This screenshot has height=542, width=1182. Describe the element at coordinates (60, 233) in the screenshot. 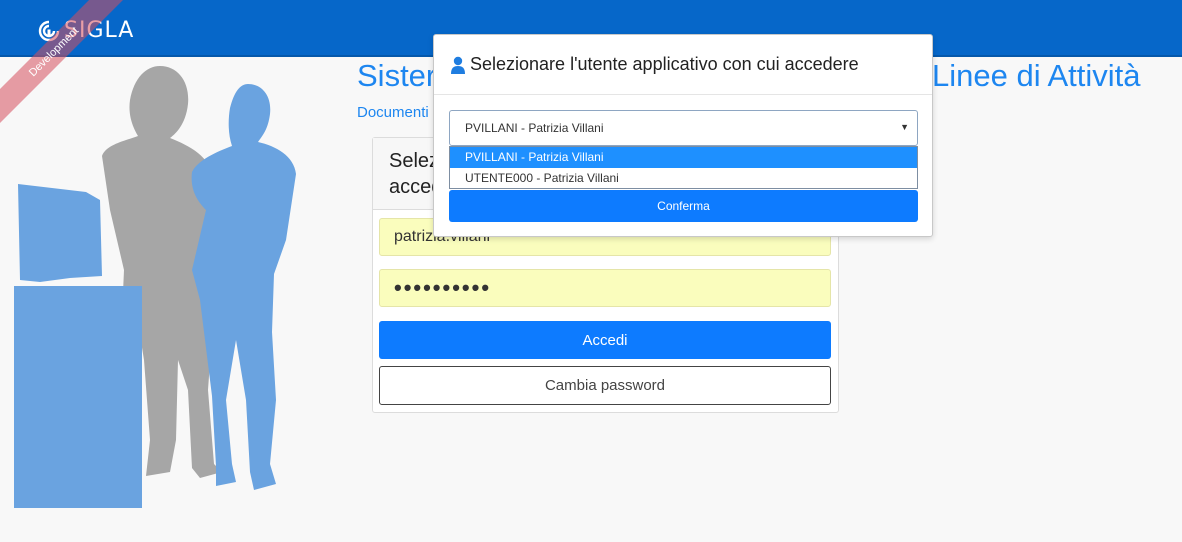

I see `monitor-silhouette` at that location.